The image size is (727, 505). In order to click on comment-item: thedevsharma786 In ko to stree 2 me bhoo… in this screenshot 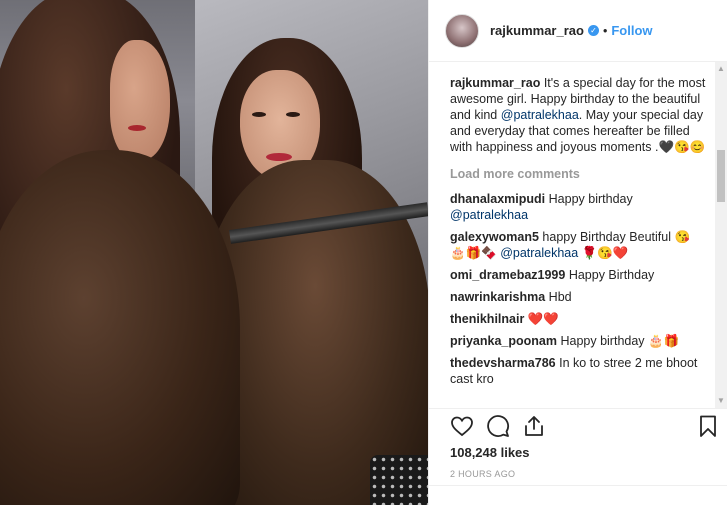, I will do `click(578, 371)`.